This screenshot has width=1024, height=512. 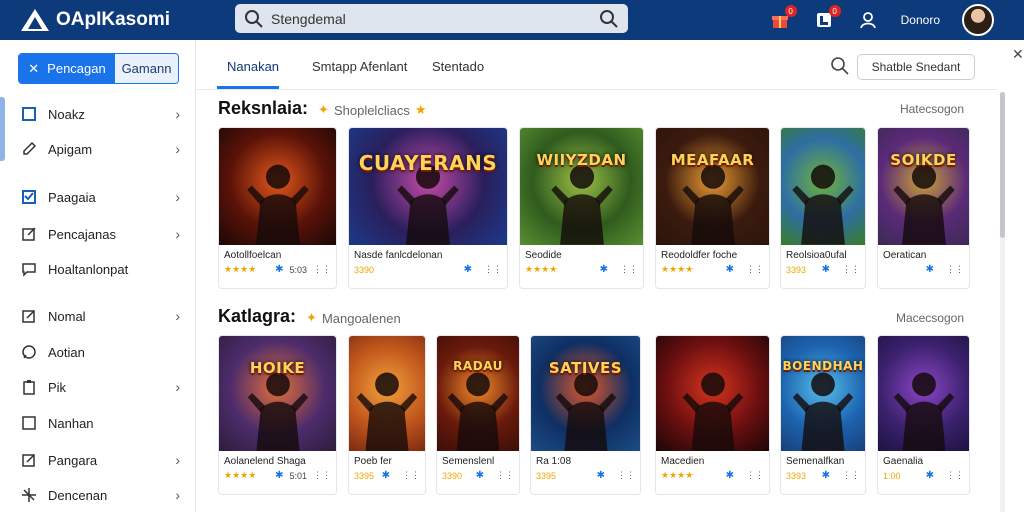 I want to click on game-card: BOENDHAH Semenalfkan 3393 ✱ ⋮⋮, so click(x=823, y=415).